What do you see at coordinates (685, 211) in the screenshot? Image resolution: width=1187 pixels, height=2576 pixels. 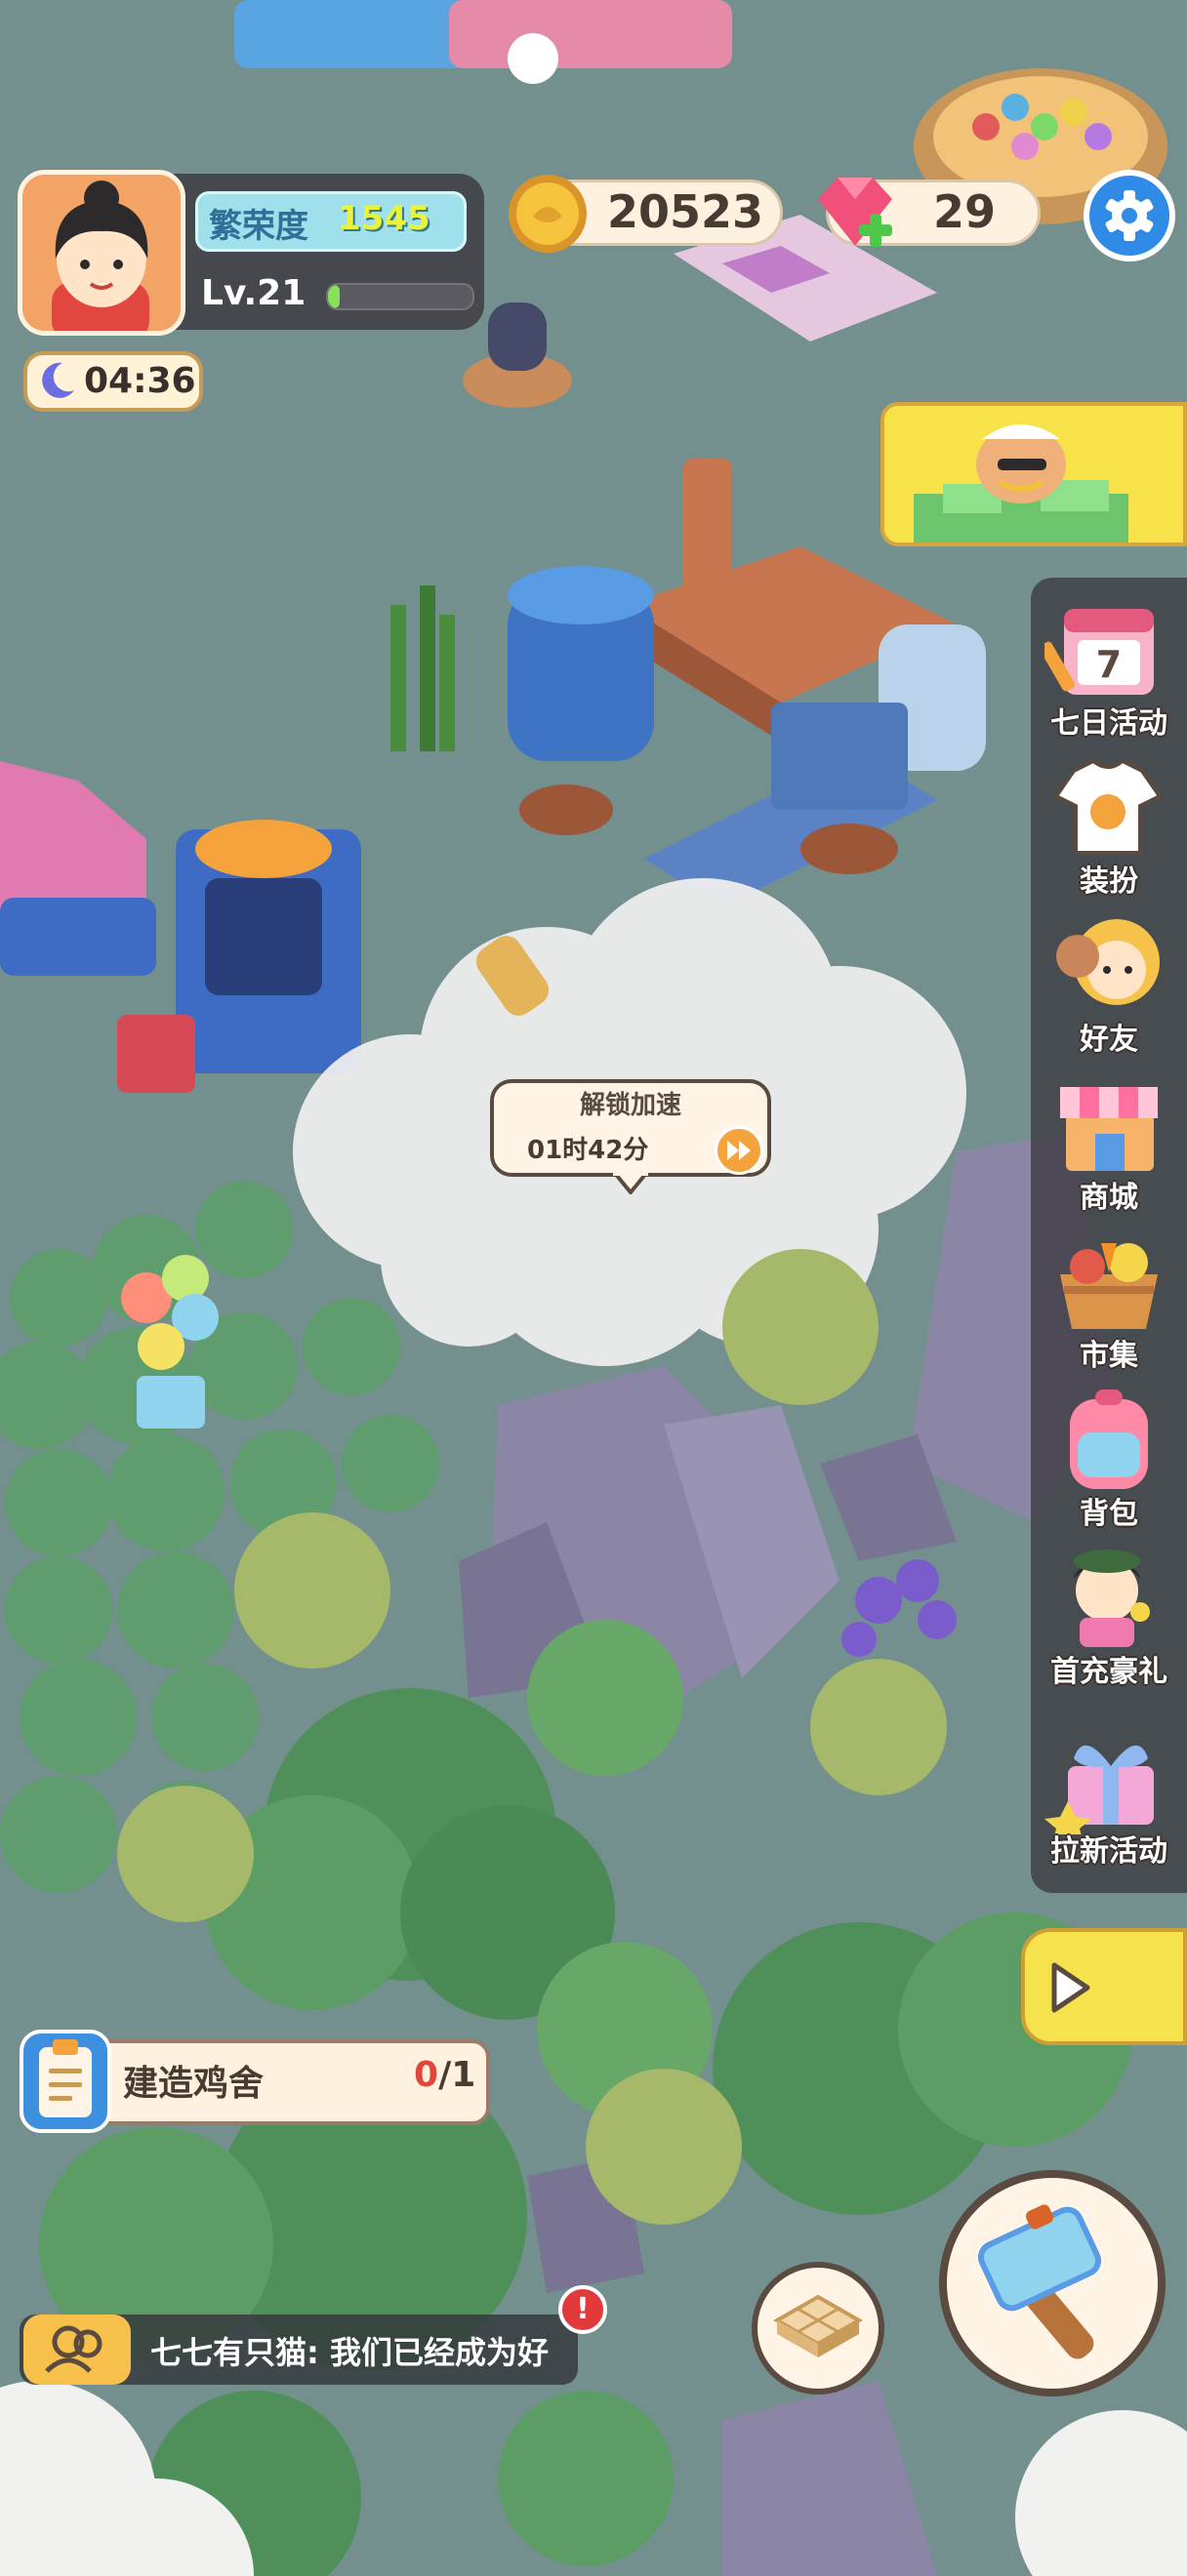 I see `coin-amount: 20523` at bounding box center [685, 211].